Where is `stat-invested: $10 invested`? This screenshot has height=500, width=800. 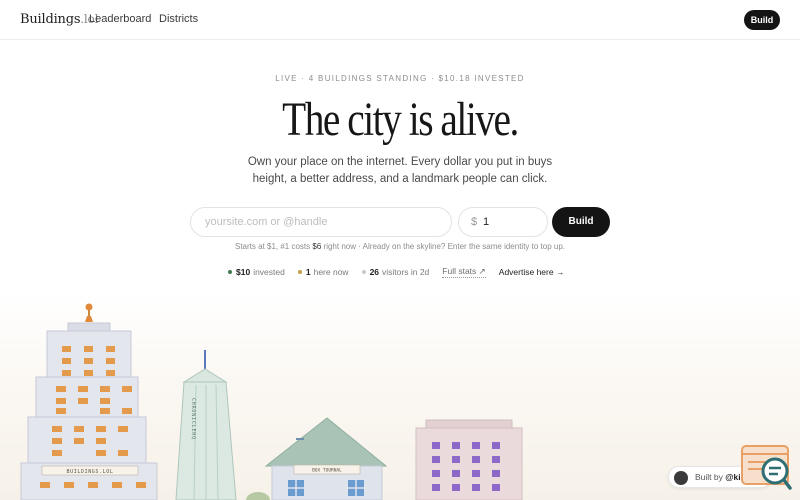 stat-invested: $10 invested is located at coordinates (256, 272).